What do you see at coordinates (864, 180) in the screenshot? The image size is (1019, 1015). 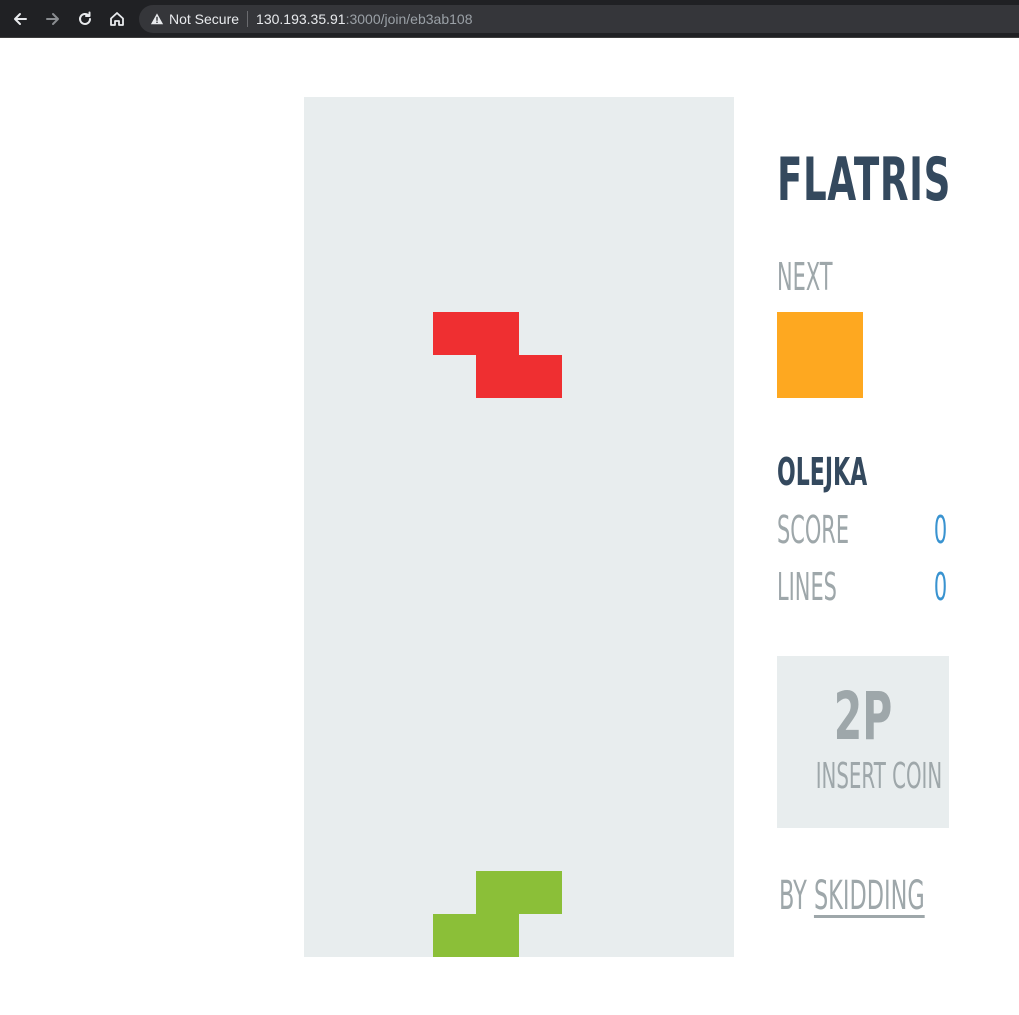 I see `game-title: FLATRIS` at bounding box center [864, 180].